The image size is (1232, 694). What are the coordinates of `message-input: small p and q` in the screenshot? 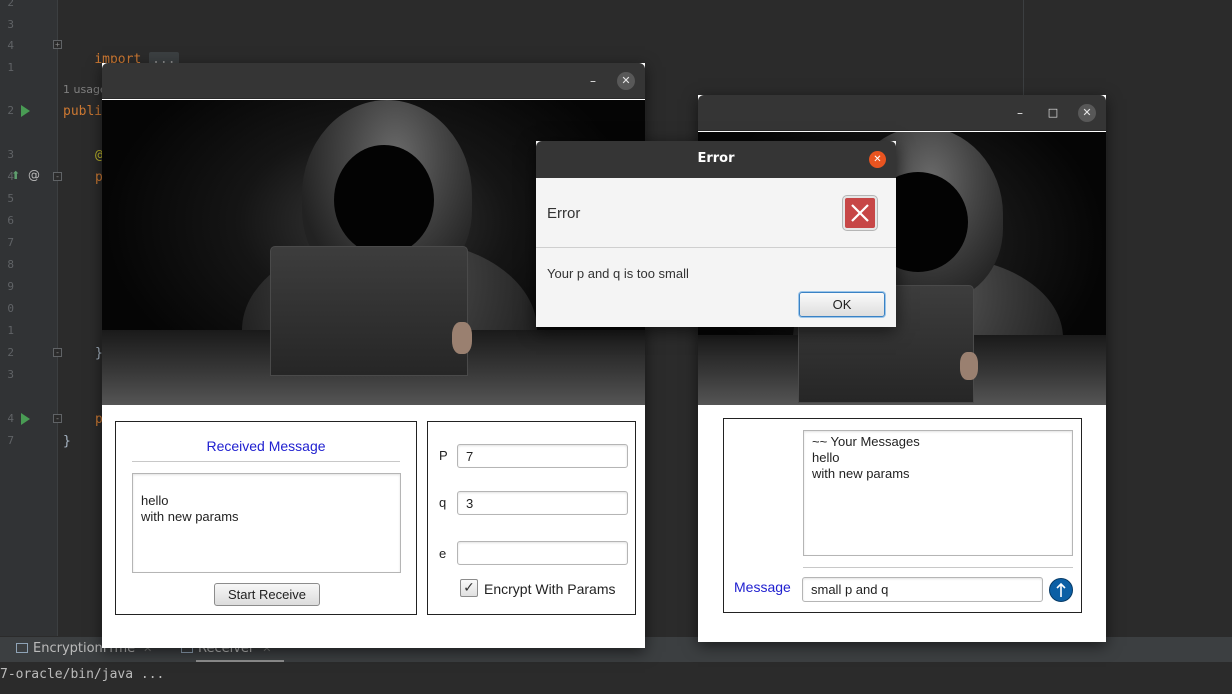 It's located at (922, 589).